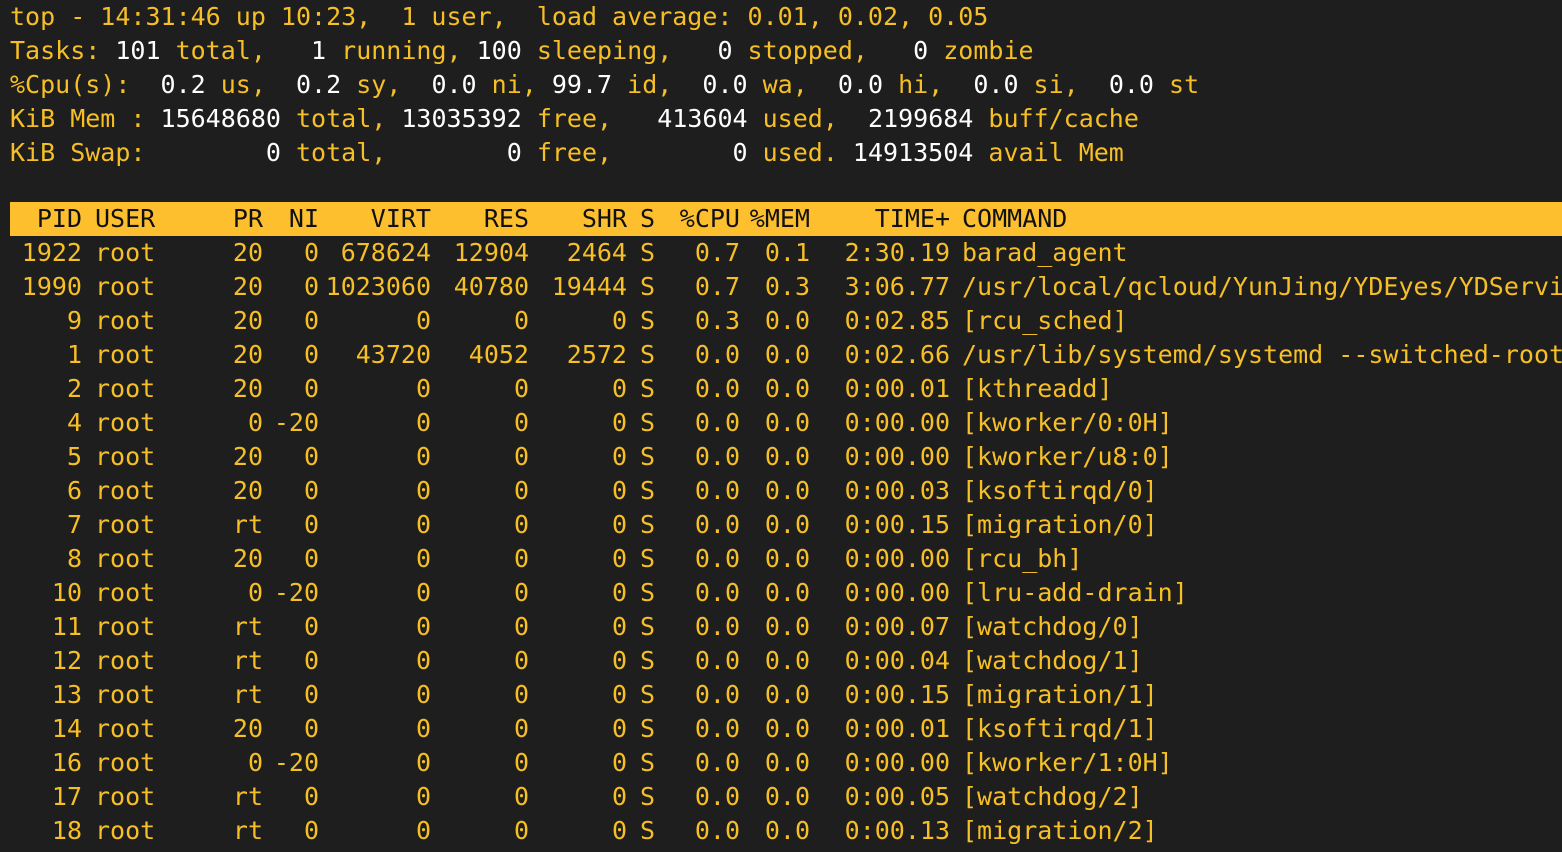 The height and width of the screenshot is (852, 1562). Describe the element at coordinates (499, 50) in the screenshot. I see `summary-value: 100` at that location.